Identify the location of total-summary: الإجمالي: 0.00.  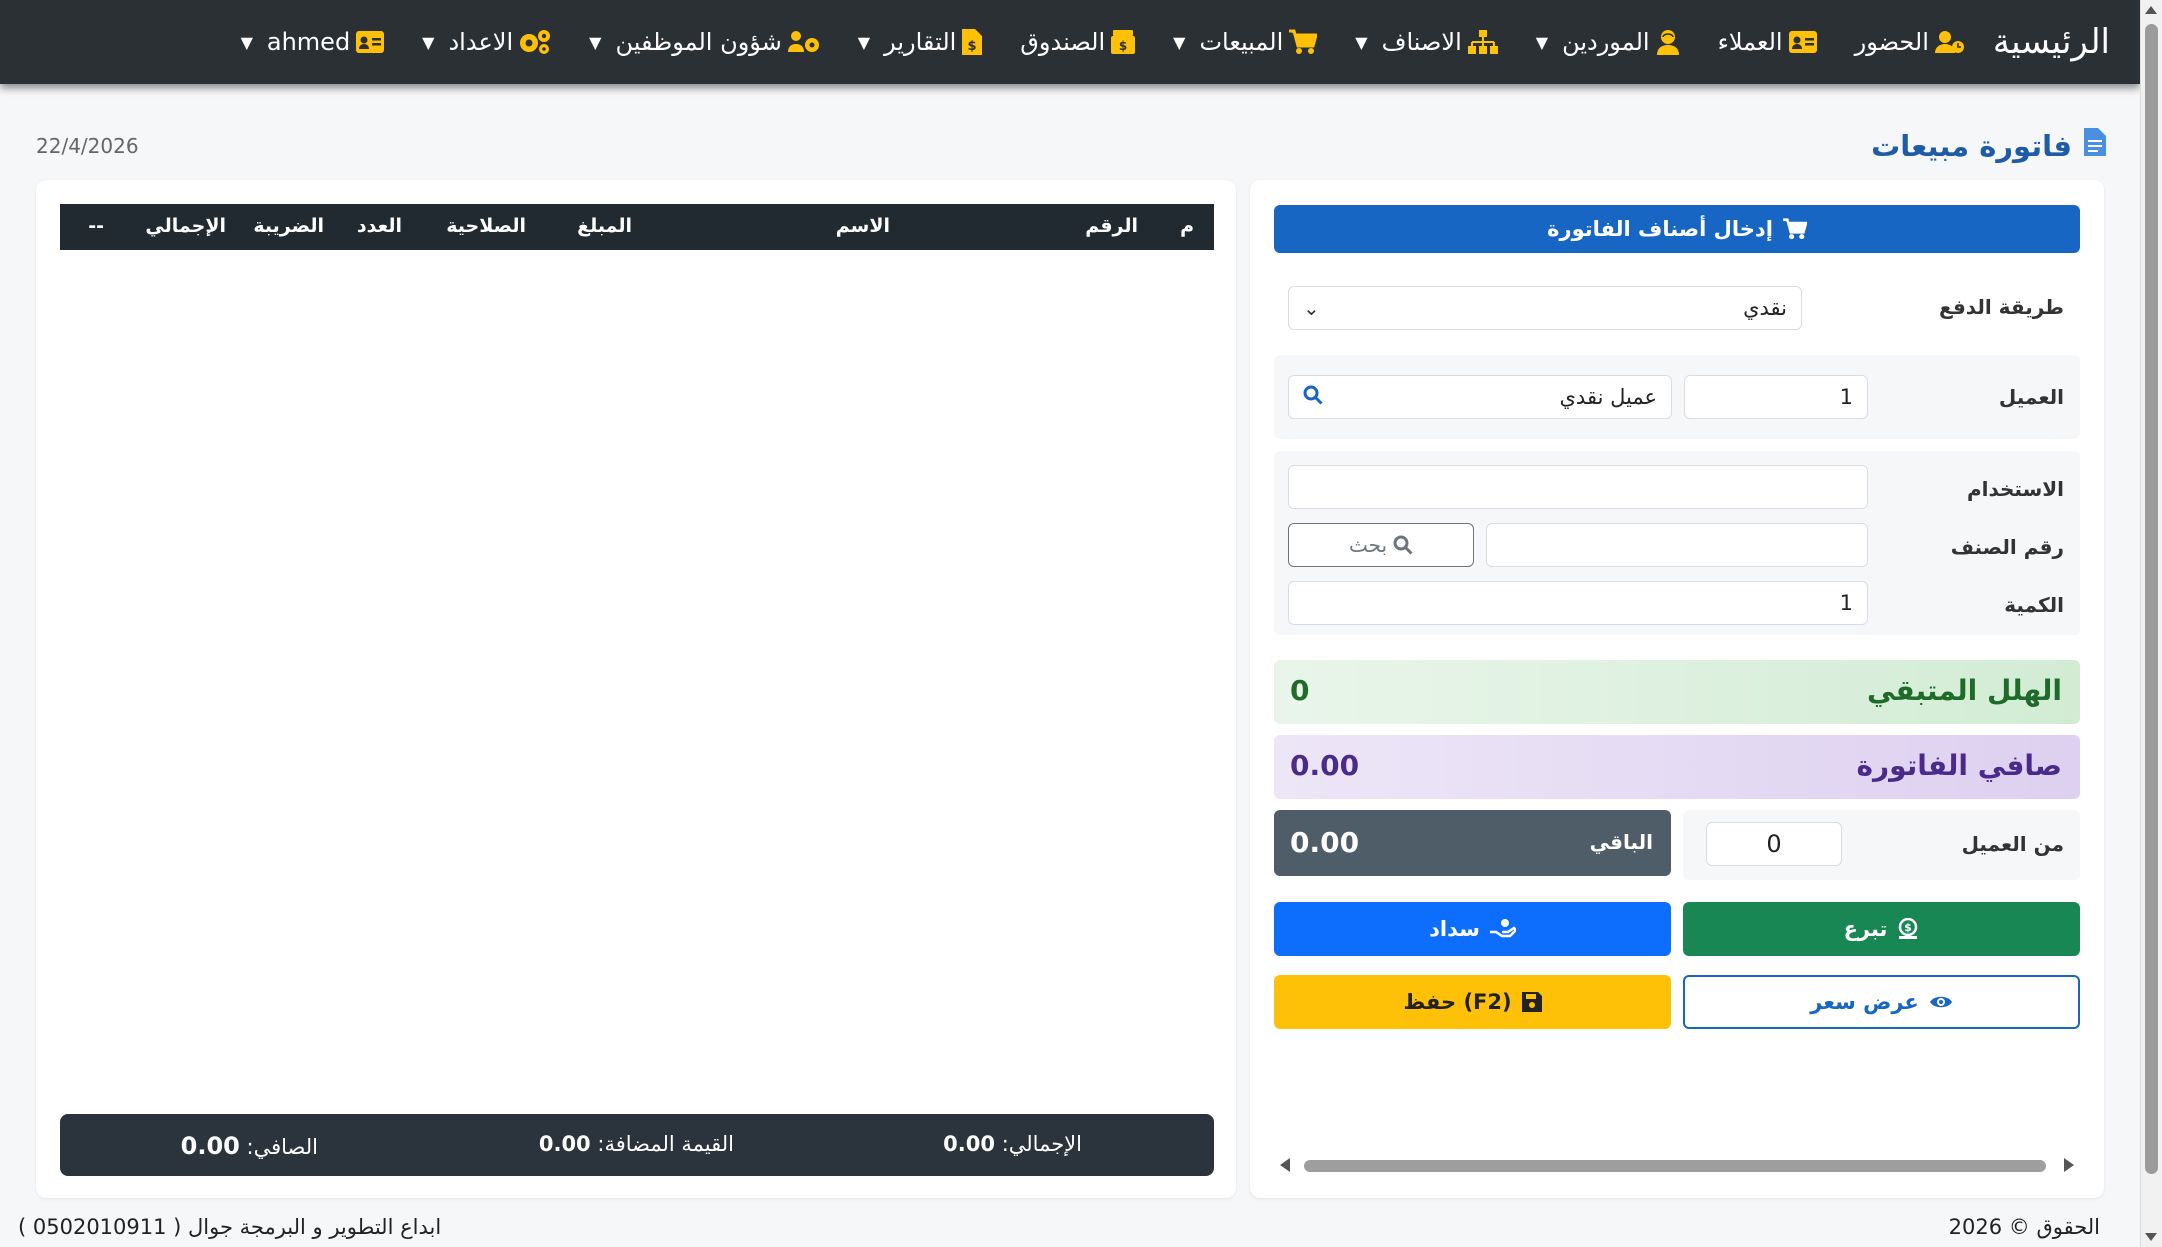
(1012, 1144).